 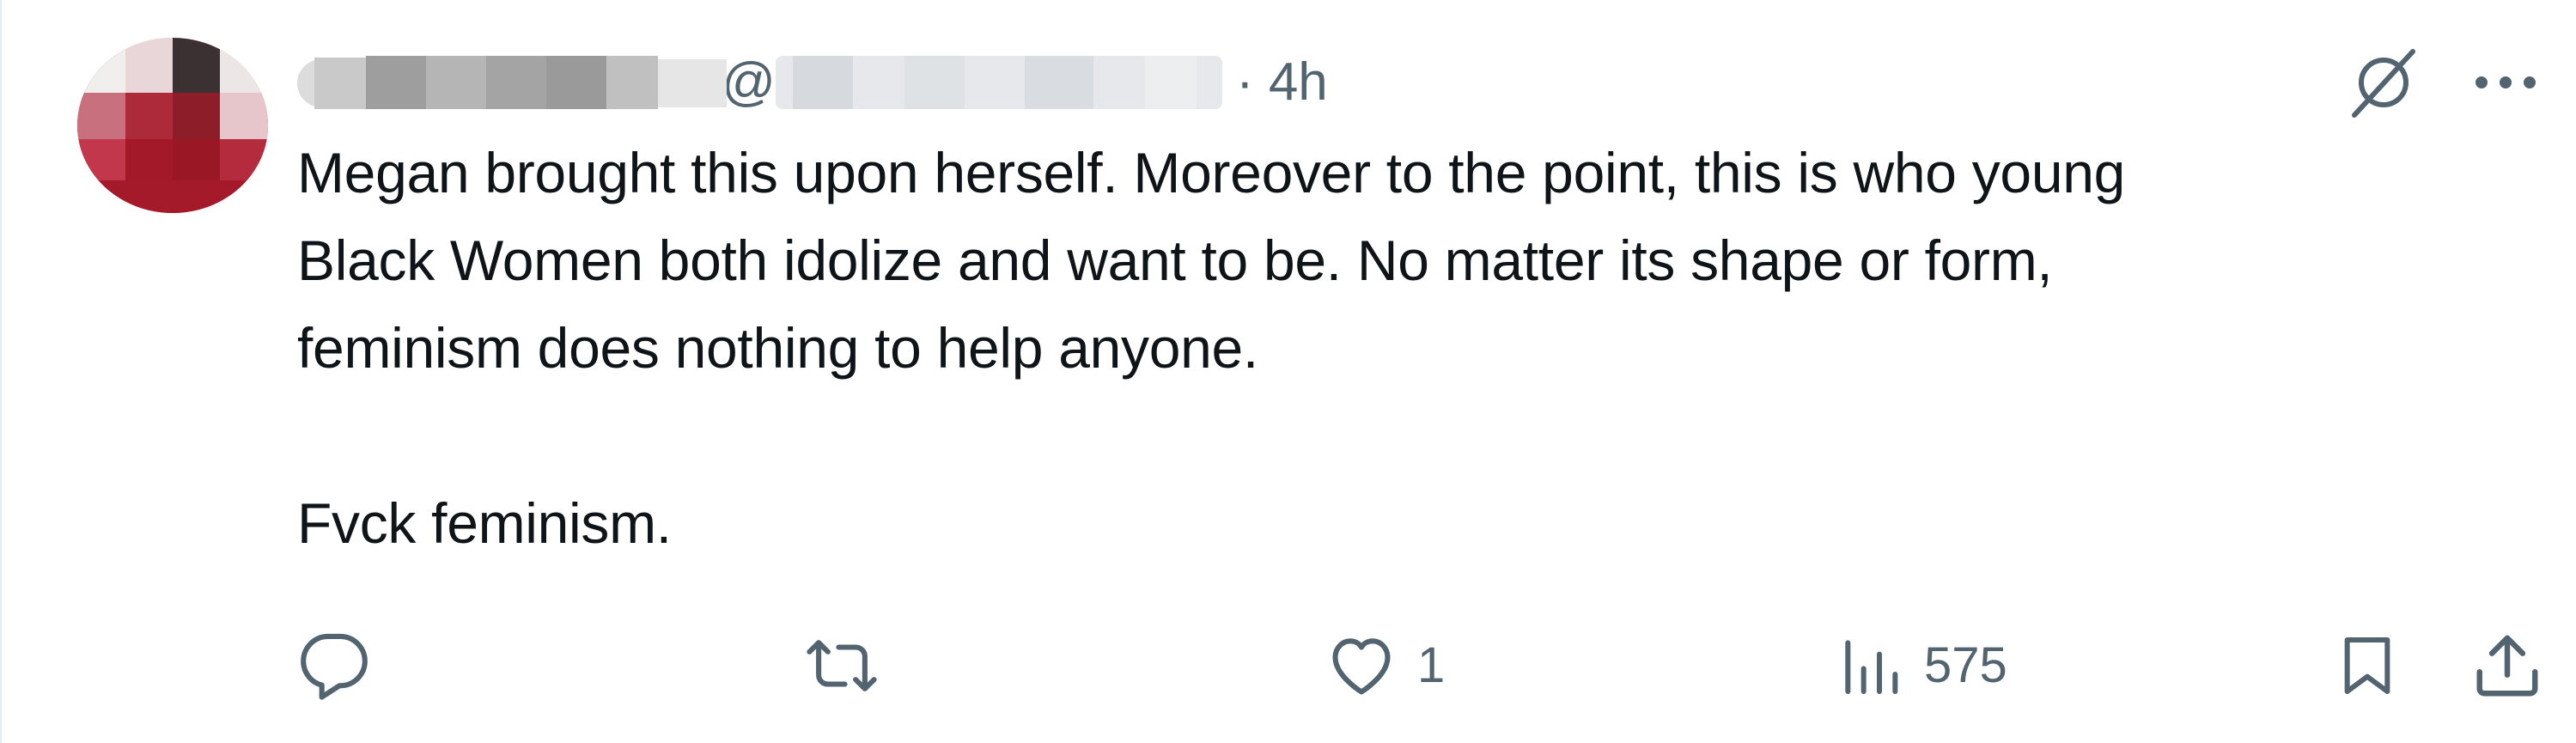 I want to click on more-icon, so click(x=2505, y=82).